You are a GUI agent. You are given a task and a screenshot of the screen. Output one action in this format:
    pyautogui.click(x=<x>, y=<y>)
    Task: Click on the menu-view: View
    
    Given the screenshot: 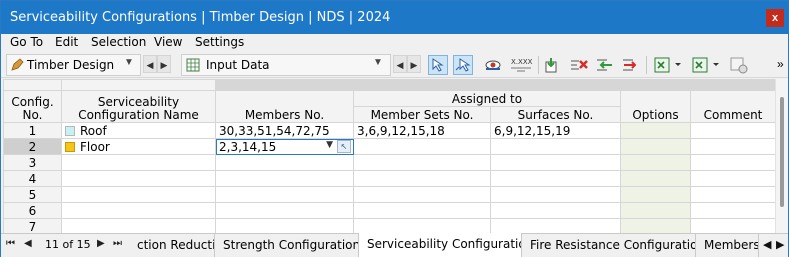 What is the action you would take?
    pyautogui.click(x=168, y=42)
    